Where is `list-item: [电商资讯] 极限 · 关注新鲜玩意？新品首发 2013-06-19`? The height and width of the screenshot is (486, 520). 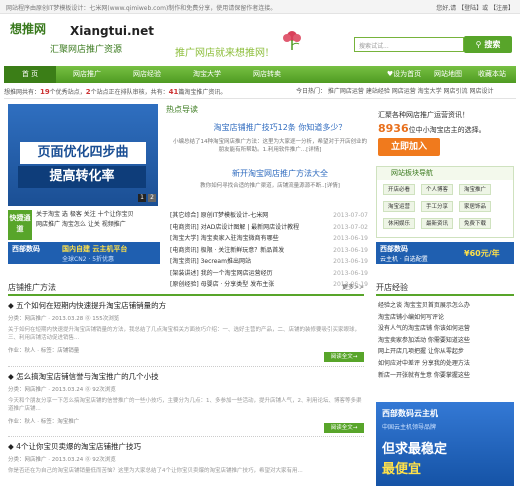
list-item: [电商资讯] 极限 · 关注新鲜玩意？新品首发 2013-06-19 is located at coordinates (269, 251).